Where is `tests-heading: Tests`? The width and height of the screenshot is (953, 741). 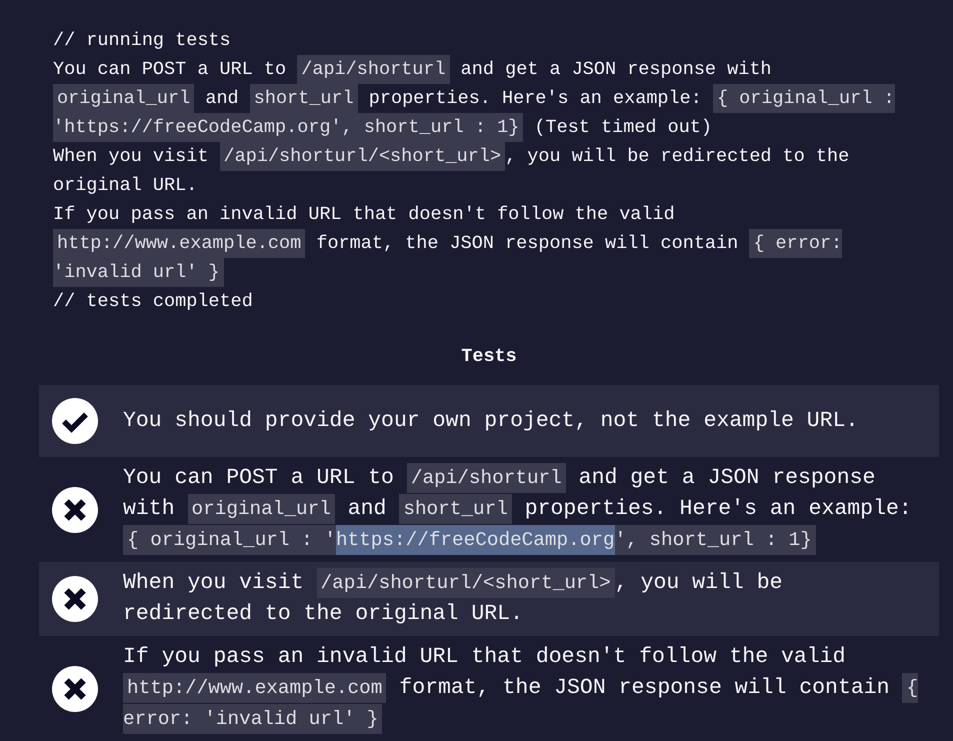 tests-heading: Tests is located at coordinates (489, 357).